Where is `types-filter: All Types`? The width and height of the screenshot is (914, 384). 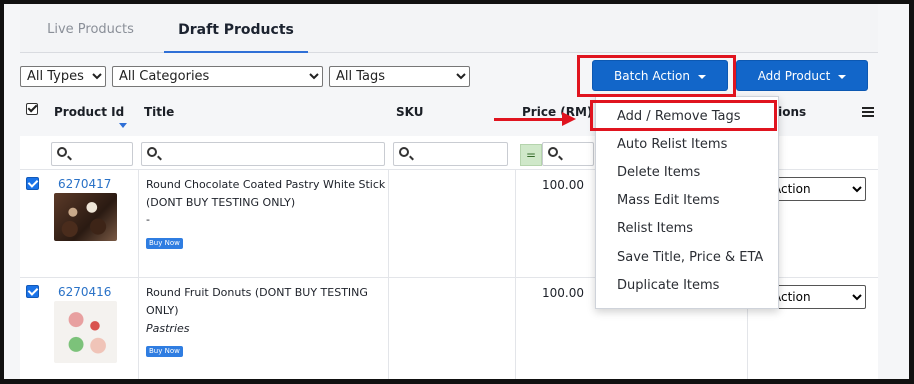 types-filter: All Types is located at coordinates (63, 76).